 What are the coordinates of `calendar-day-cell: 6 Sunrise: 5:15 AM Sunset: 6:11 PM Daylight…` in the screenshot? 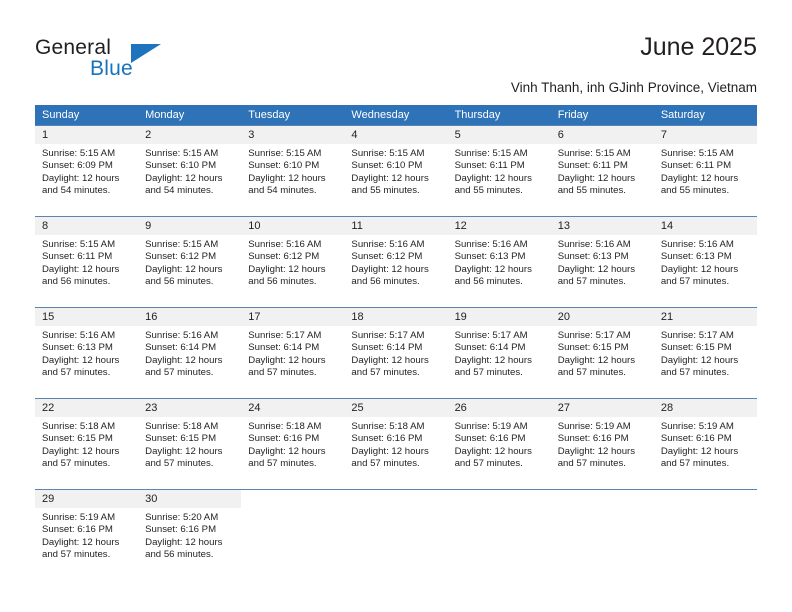 It's located at (602, 171).